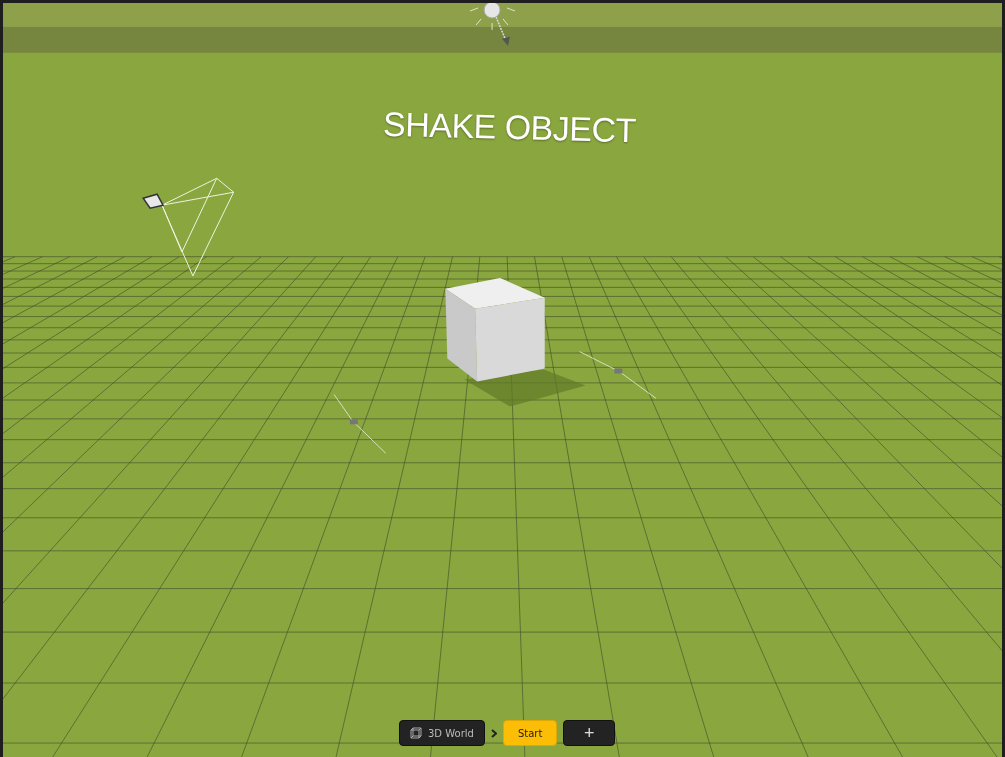 The image size is (1005, 757). Describe the element at coordinates (509, 127) in the screenshot. I see `scene-title-text: SHAKE OBJECT` at that location.